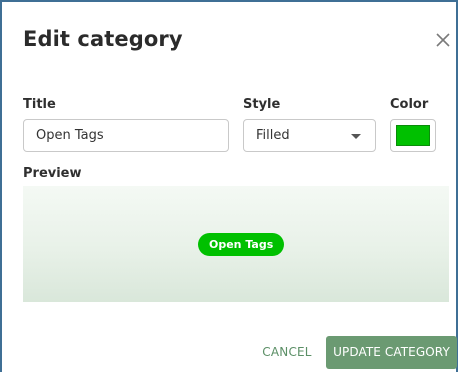 This screenshot has height=372, width=458. I want to click on title-input, so click(126, 135).